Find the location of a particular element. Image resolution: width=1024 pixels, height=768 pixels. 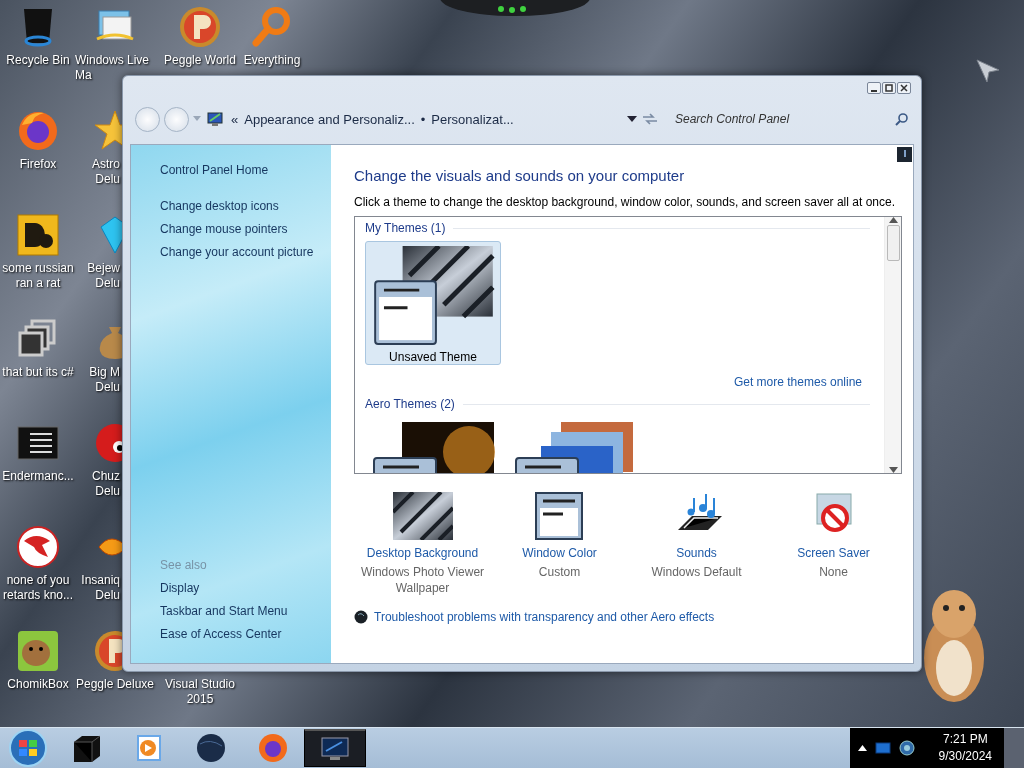

action-center-icon is located at coordinates (882, 748).